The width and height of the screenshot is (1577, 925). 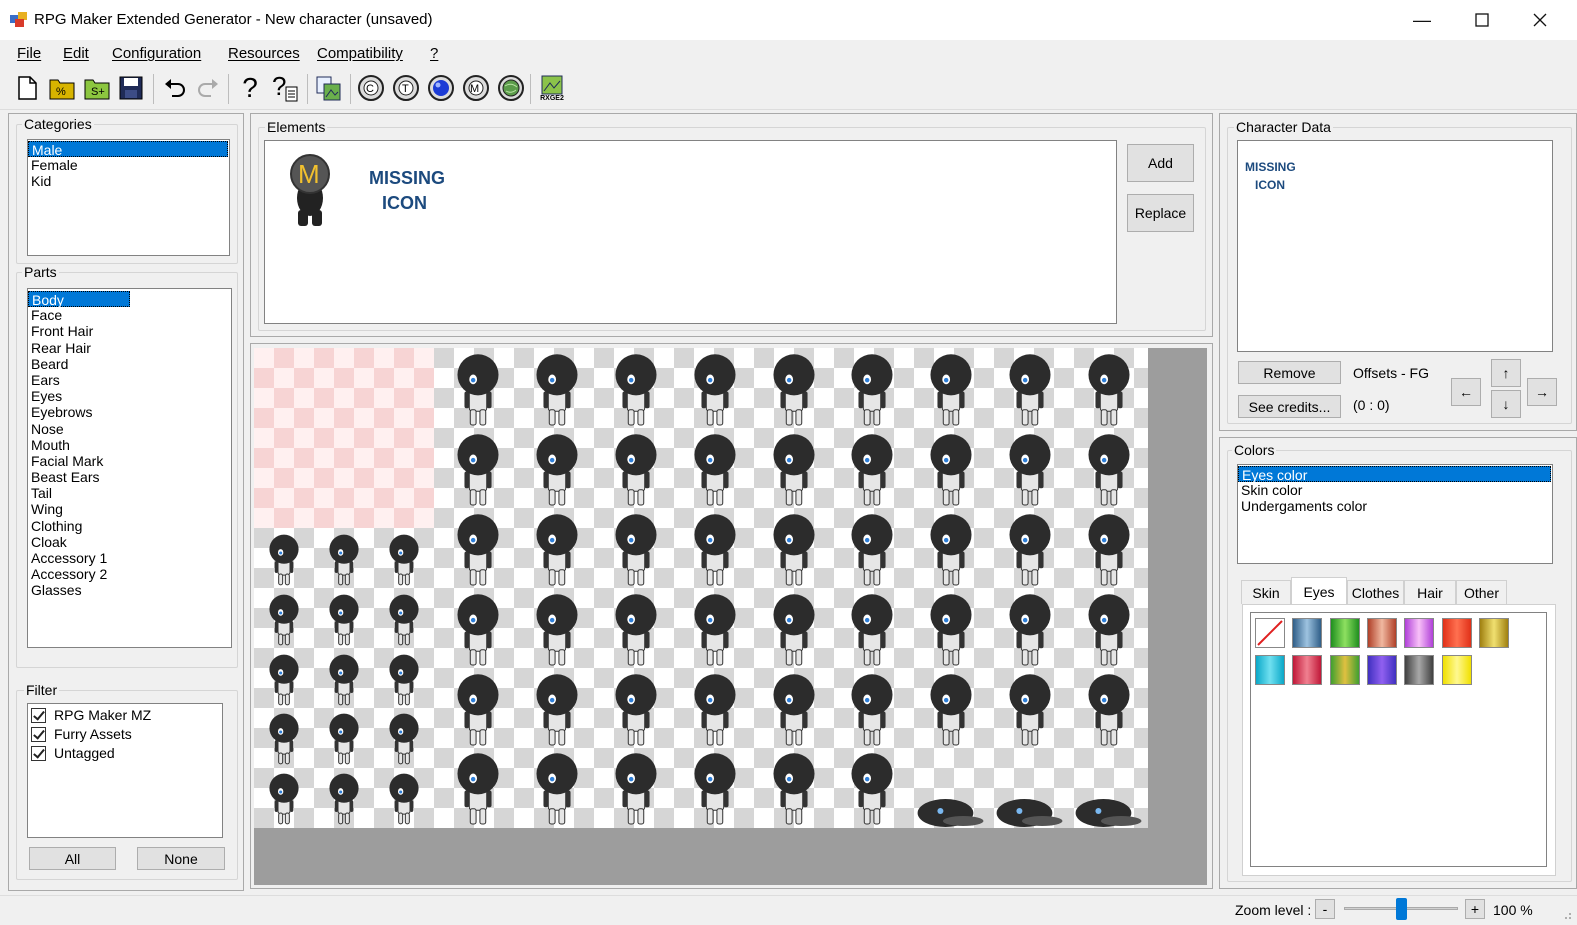 What do you see at coordinates (129, 364) in the screenshot?
I see `list-item-beard: Beard` at bounding box center [129, 364].